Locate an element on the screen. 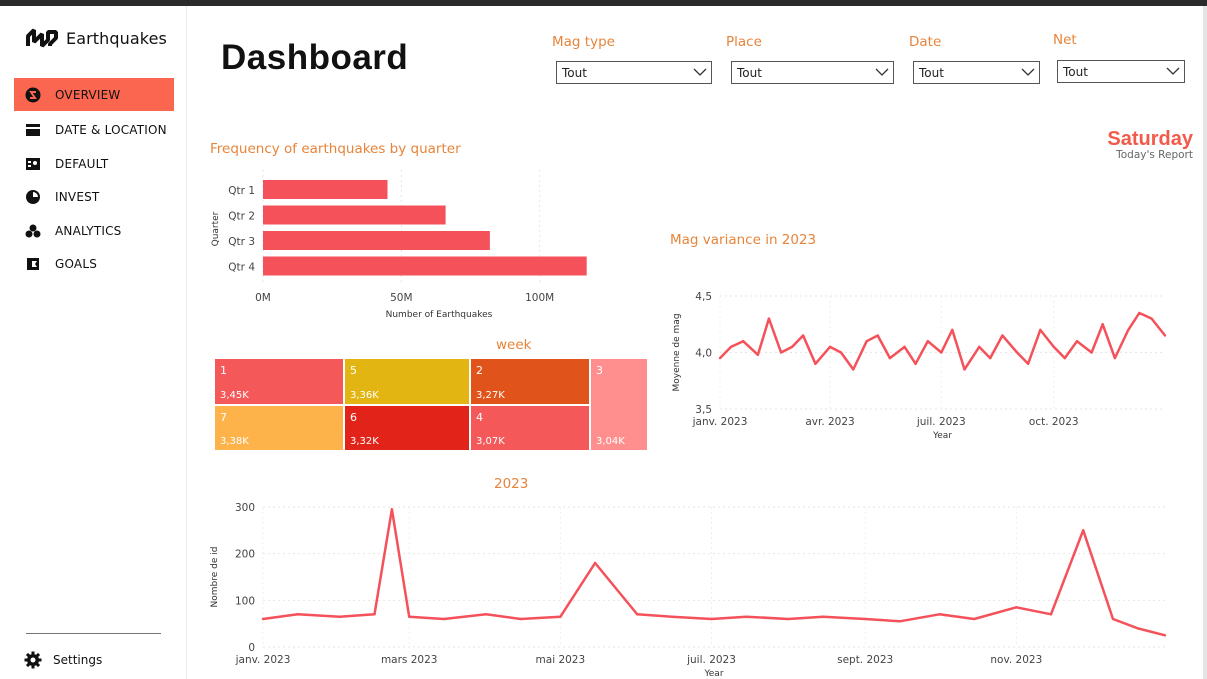  sidebar-item-invest: INVEST is located at coordinates (94, 196).